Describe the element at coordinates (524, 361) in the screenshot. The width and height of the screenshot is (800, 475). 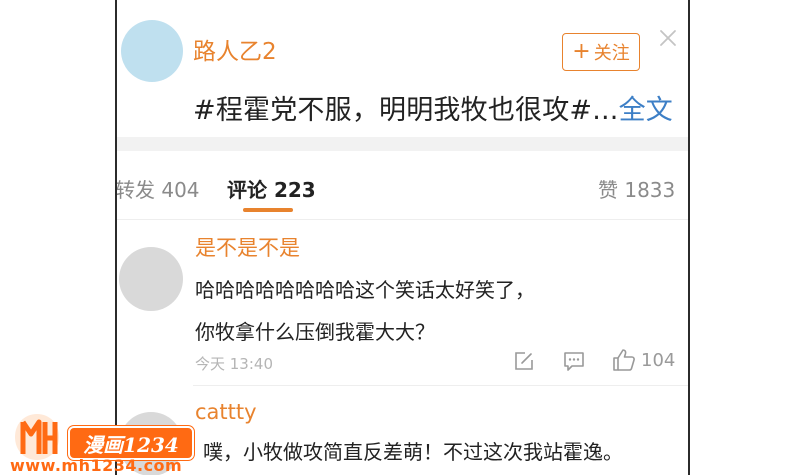
I see `edit-icon` at that location.